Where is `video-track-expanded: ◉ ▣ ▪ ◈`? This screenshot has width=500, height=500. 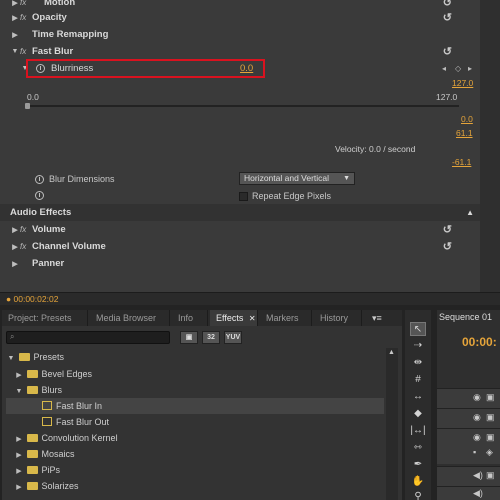
video-track-expanded: ◉ ▣ ▪ ◈ is located at coordinates (468, 446).